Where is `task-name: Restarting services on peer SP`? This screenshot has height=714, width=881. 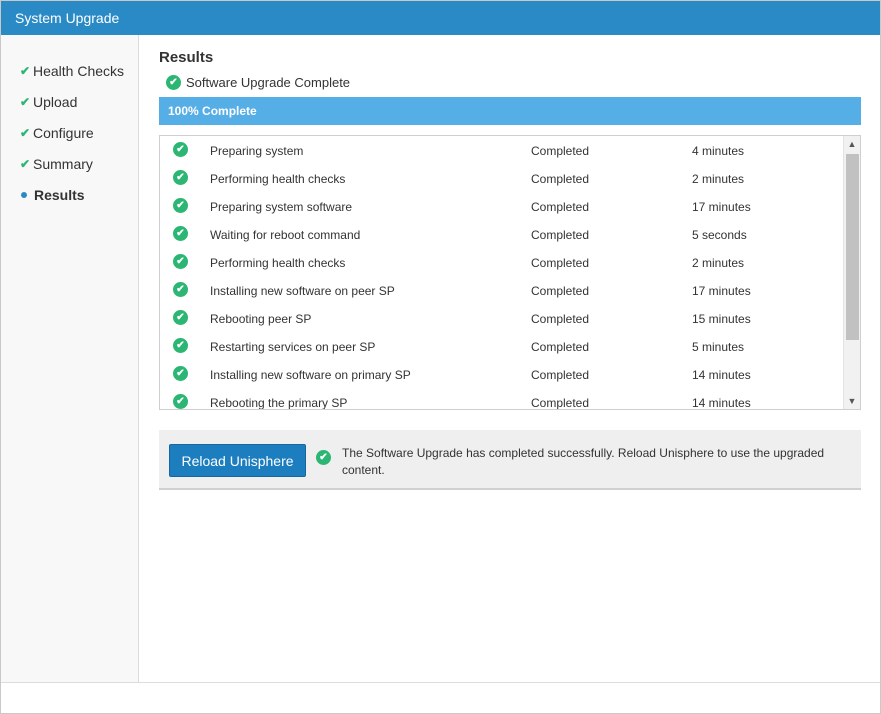 task-name: Restarting services on peer SP is located at coordinates (293, 347).